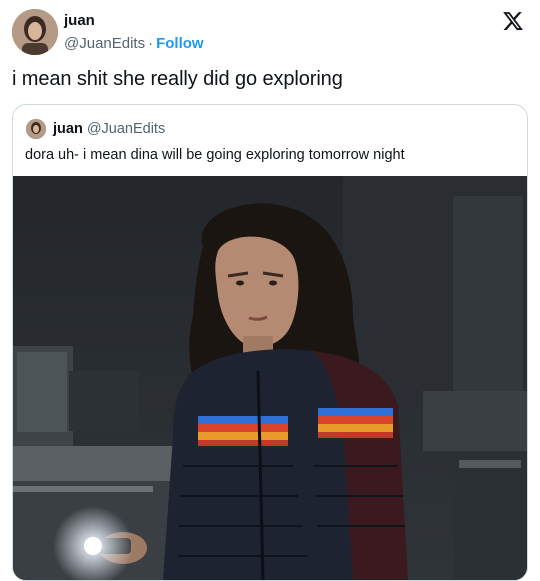 This screenshot has width=540, height=581. Describe the element at coordinates (126, 129) in the screenshot. I see `quoted-author-handle: @JuanEdits` at that location.